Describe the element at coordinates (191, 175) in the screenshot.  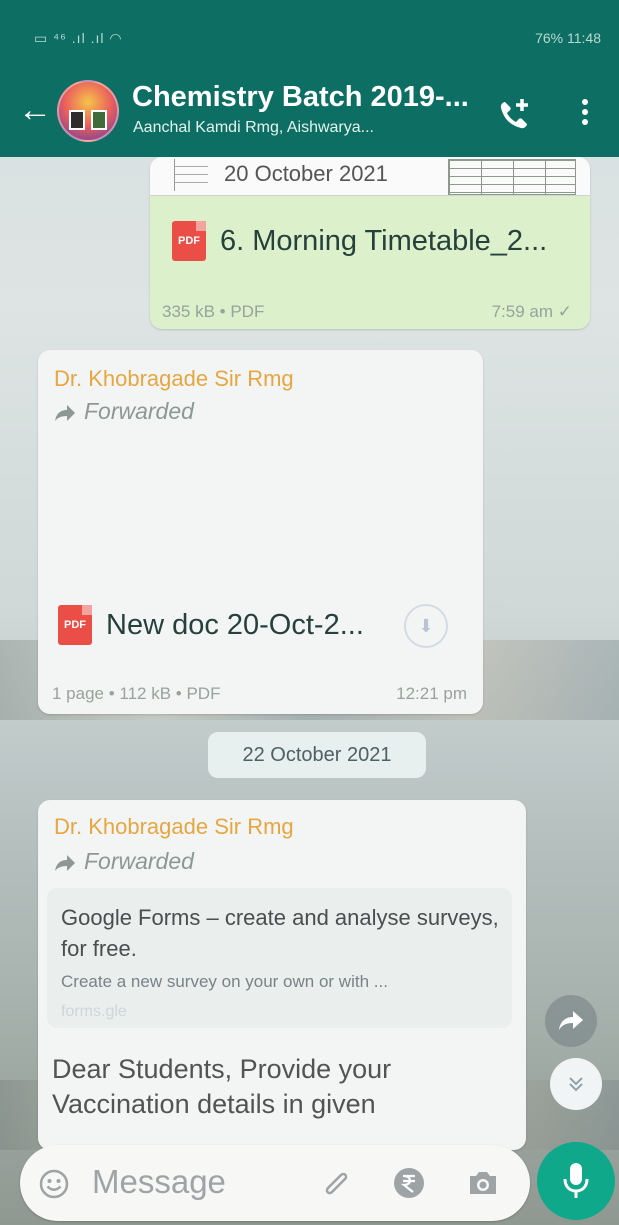
I see `thumbnail-lines` at that location.